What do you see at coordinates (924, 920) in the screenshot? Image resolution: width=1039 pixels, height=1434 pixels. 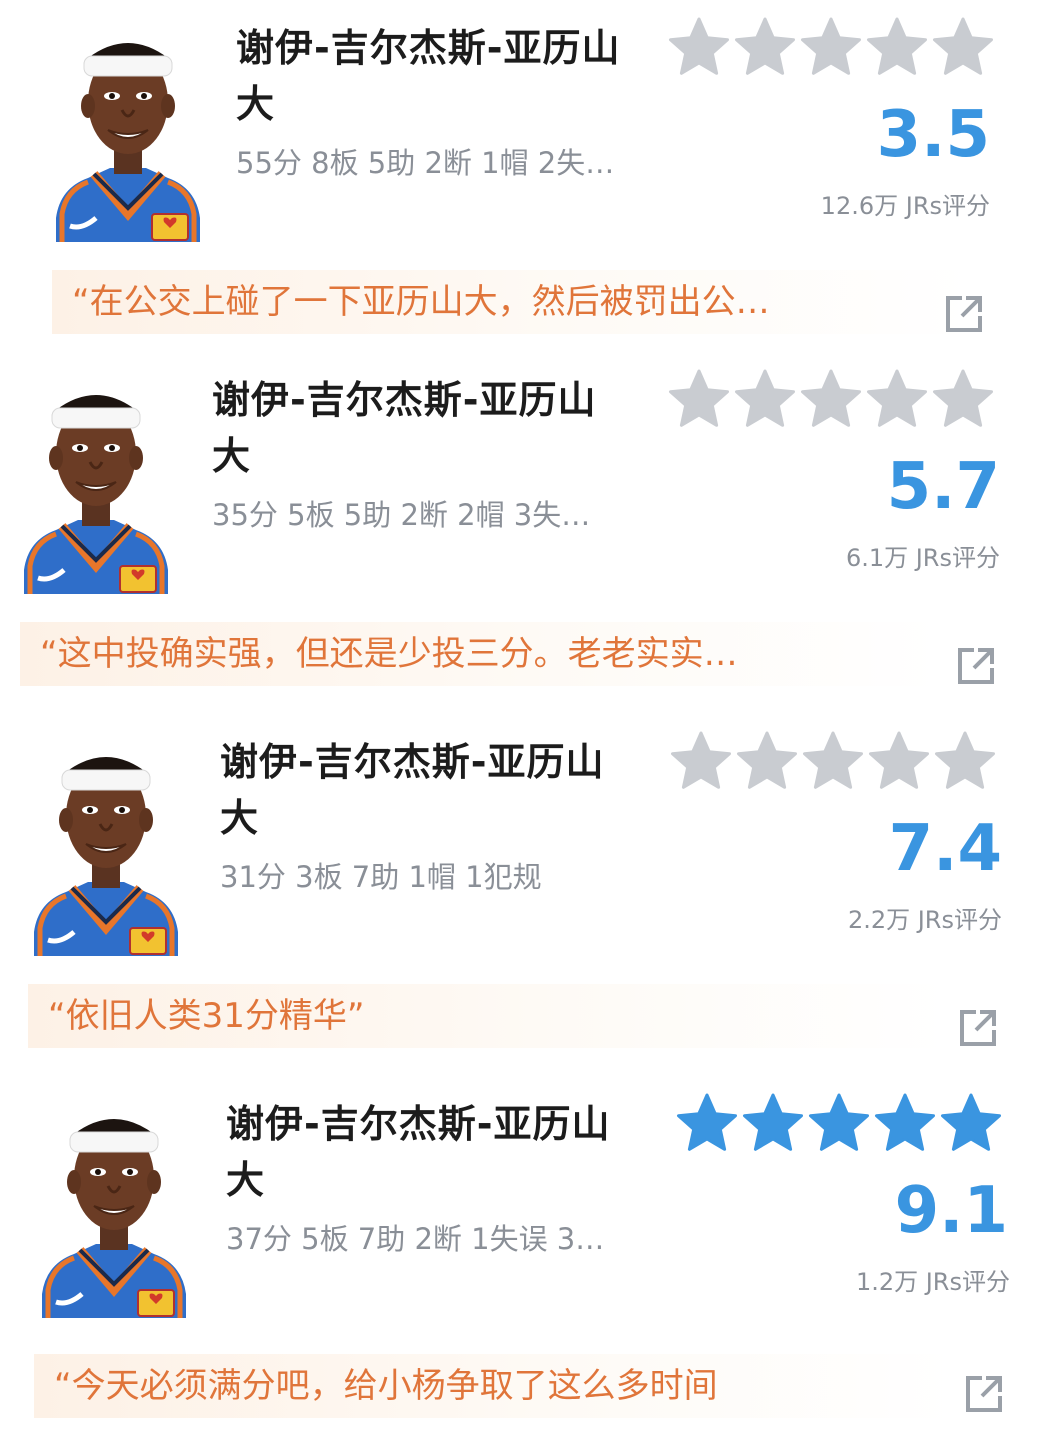 I see `rating-count: 2.2万 JRs评分` at bounding box center [924, 920].